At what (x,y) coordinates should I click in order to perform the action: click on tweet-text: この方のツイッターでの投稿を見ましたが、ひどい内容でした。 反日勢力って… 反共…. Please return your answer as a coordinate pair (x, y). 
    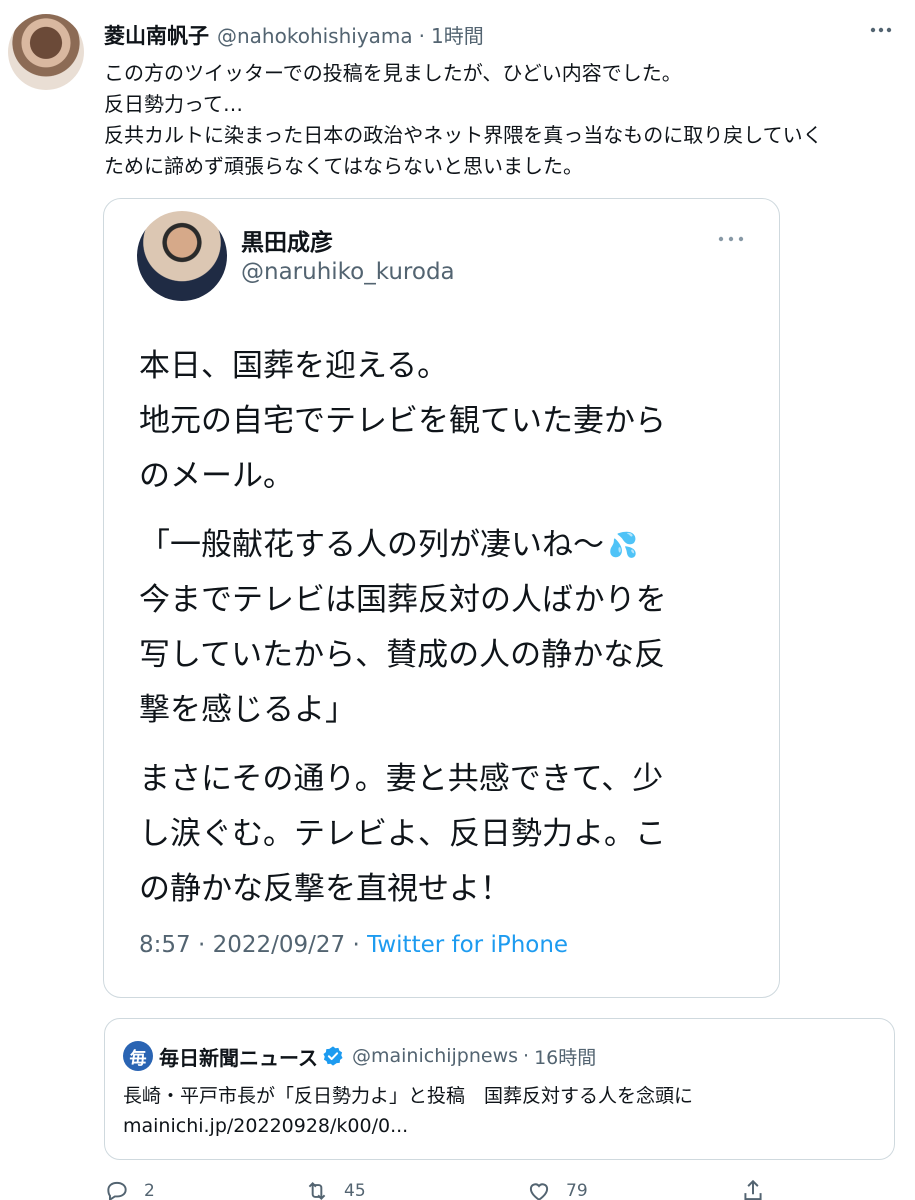
    Looking at the image, I should click on (499, 120).